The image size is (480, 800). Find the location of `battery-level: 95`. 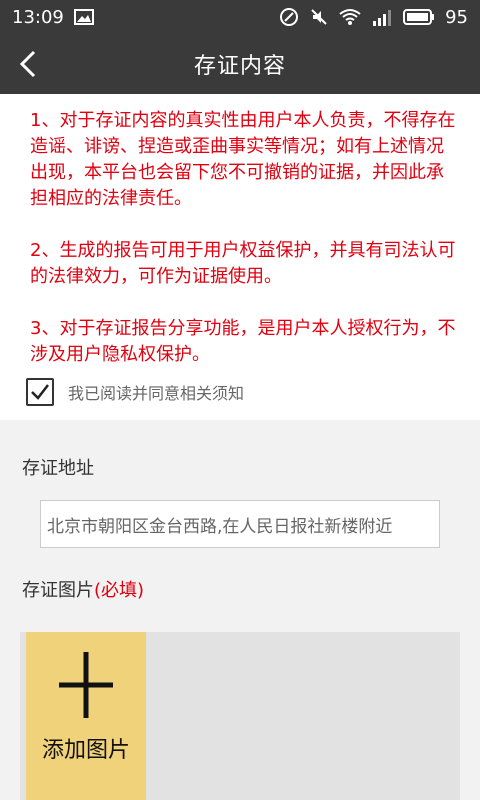

battery-level: 95 is located at coordinates (456, 17).